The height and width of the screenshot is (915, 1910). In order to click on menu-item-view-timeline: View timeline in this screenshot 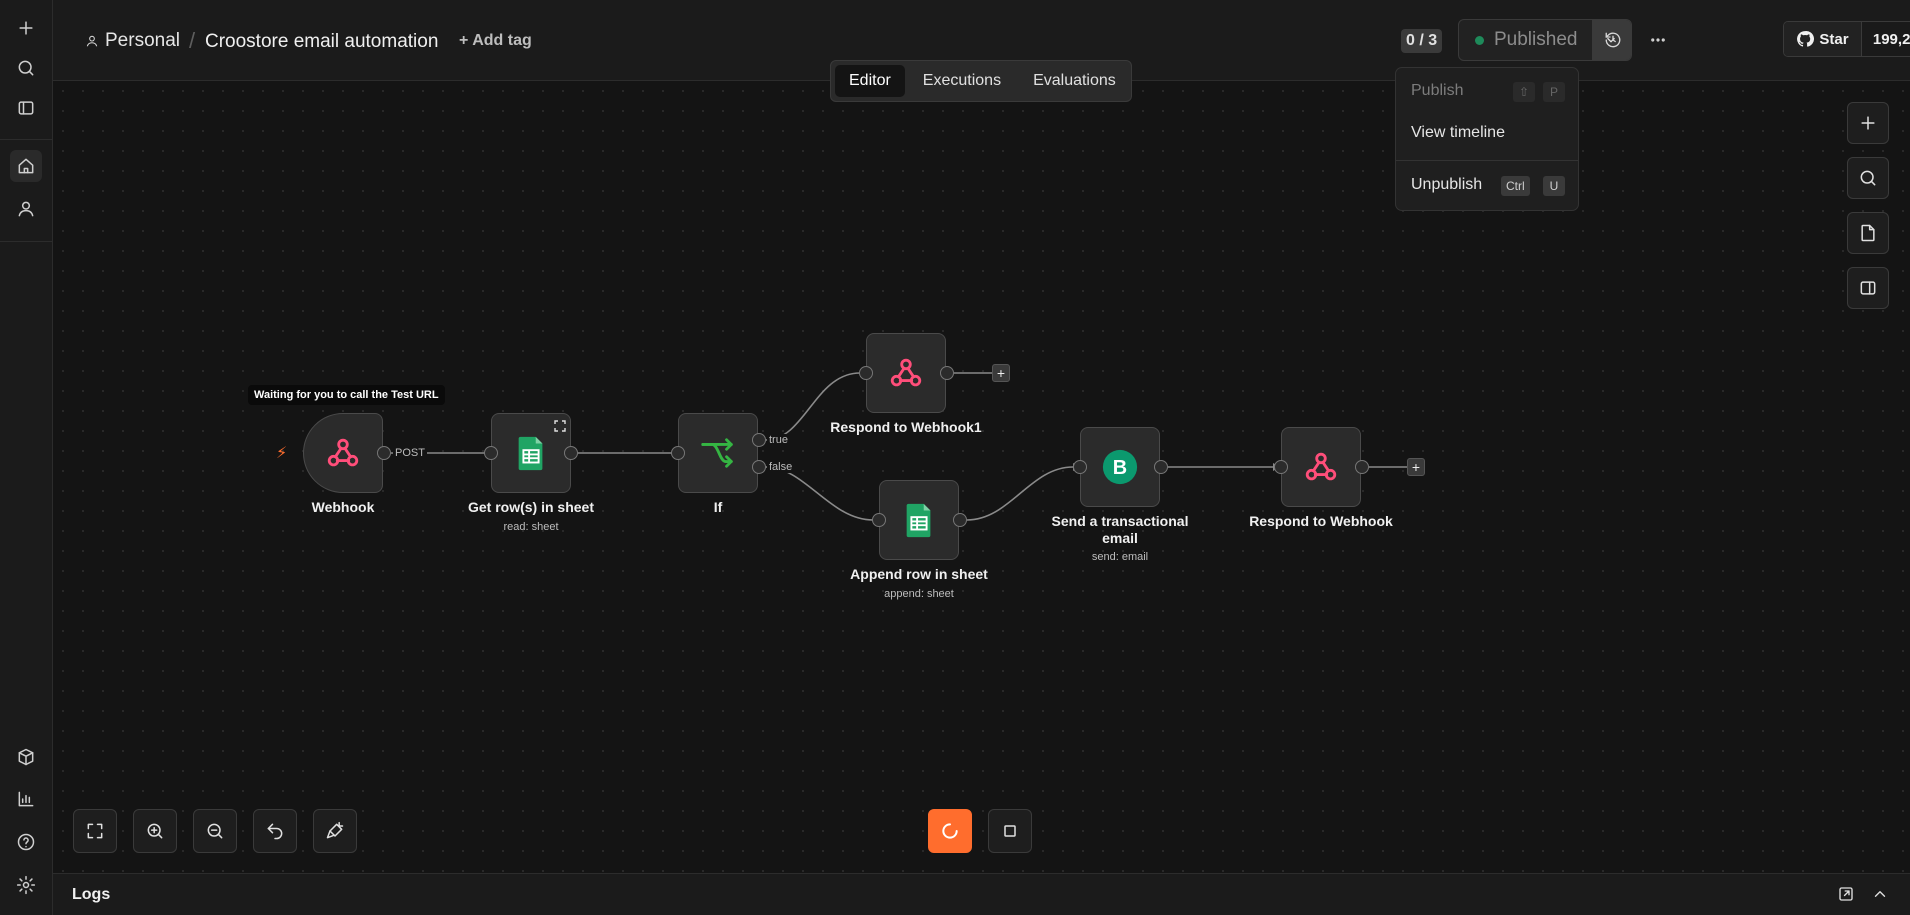, I will do `click(1458, 133)`.